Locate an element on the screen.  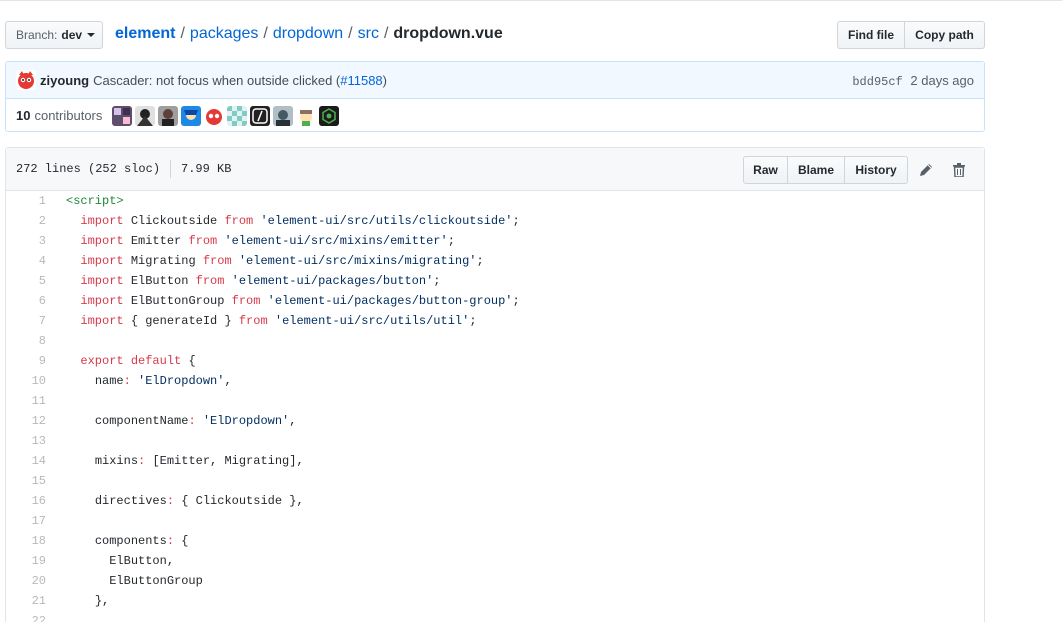
line-number: 3 is located at coordinates (26, 241).